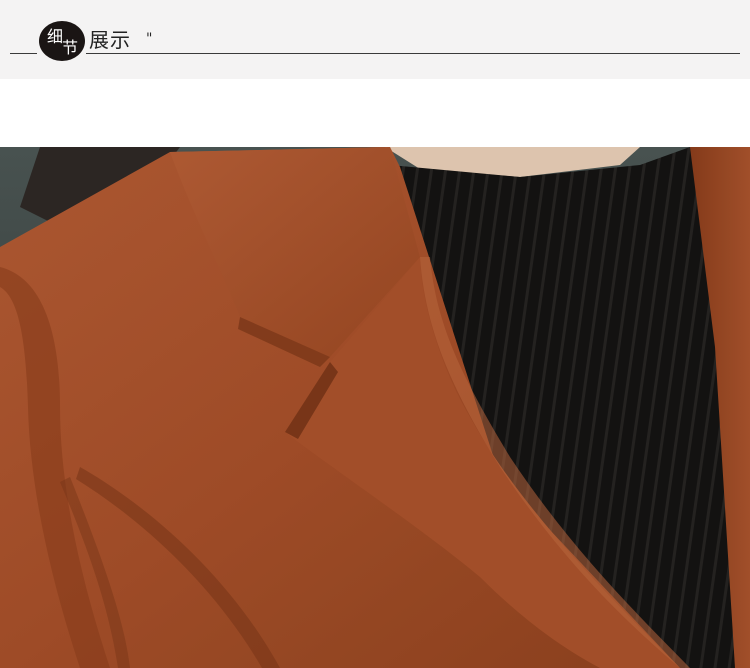  Describe the element at coordinates (110, 40) in the screenshot. I see `section-title: 展示` at that location.